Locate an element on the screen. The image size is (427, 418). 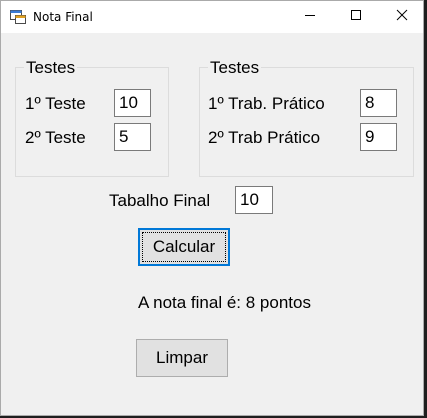
maximize-button is located at coordinates (356, 17).